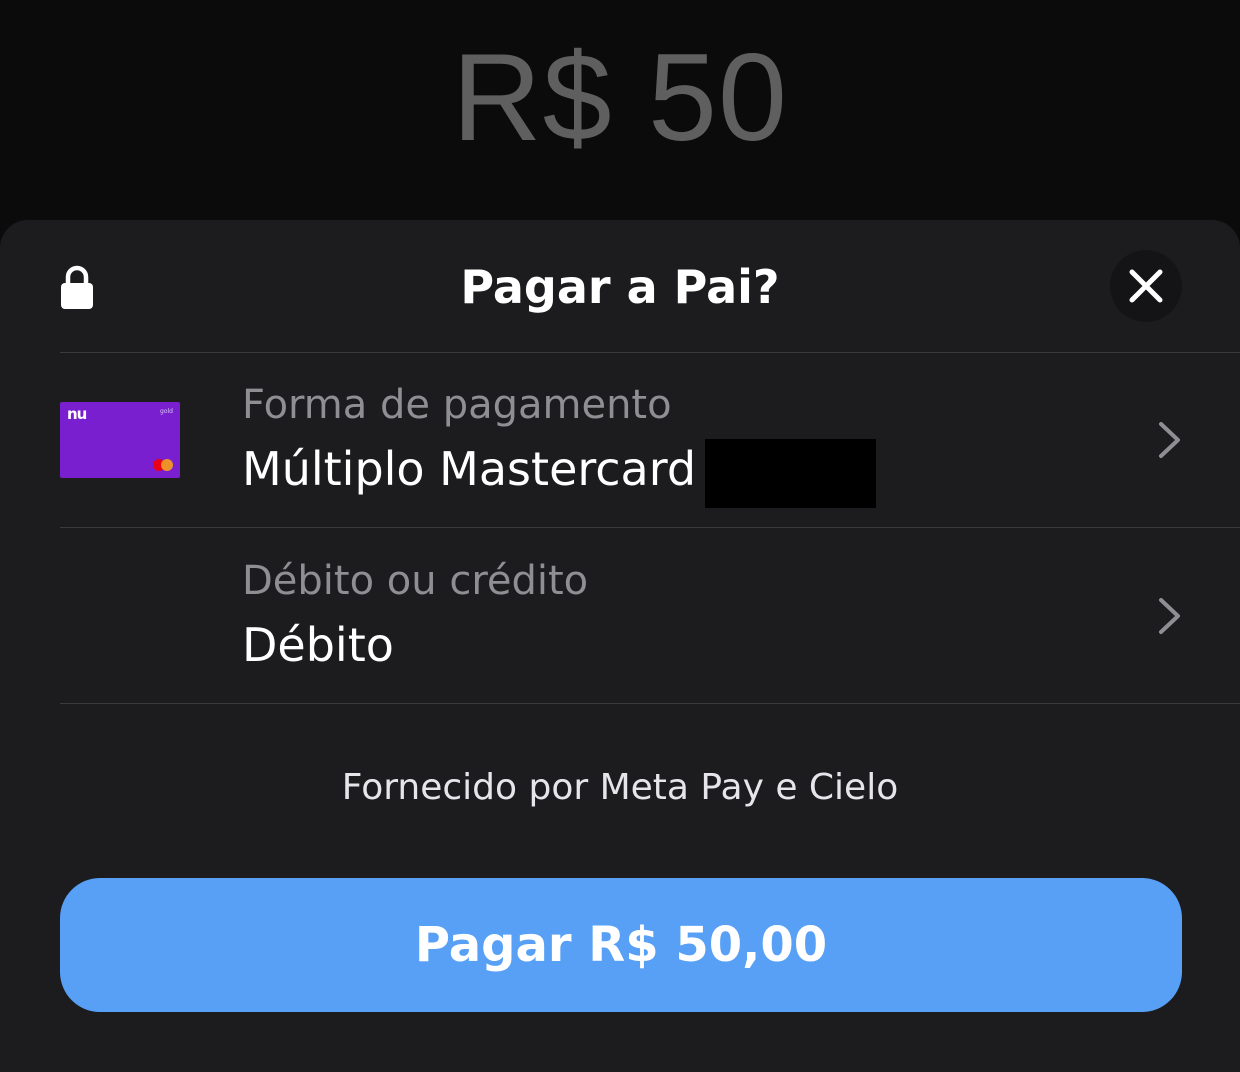 This screenshot has height=1072, width=1240. What do you see at coordinates (457, 405) in the screenshot?
I see `payment-method-label: Forma de pagamento` at bounding box center [457, 405].